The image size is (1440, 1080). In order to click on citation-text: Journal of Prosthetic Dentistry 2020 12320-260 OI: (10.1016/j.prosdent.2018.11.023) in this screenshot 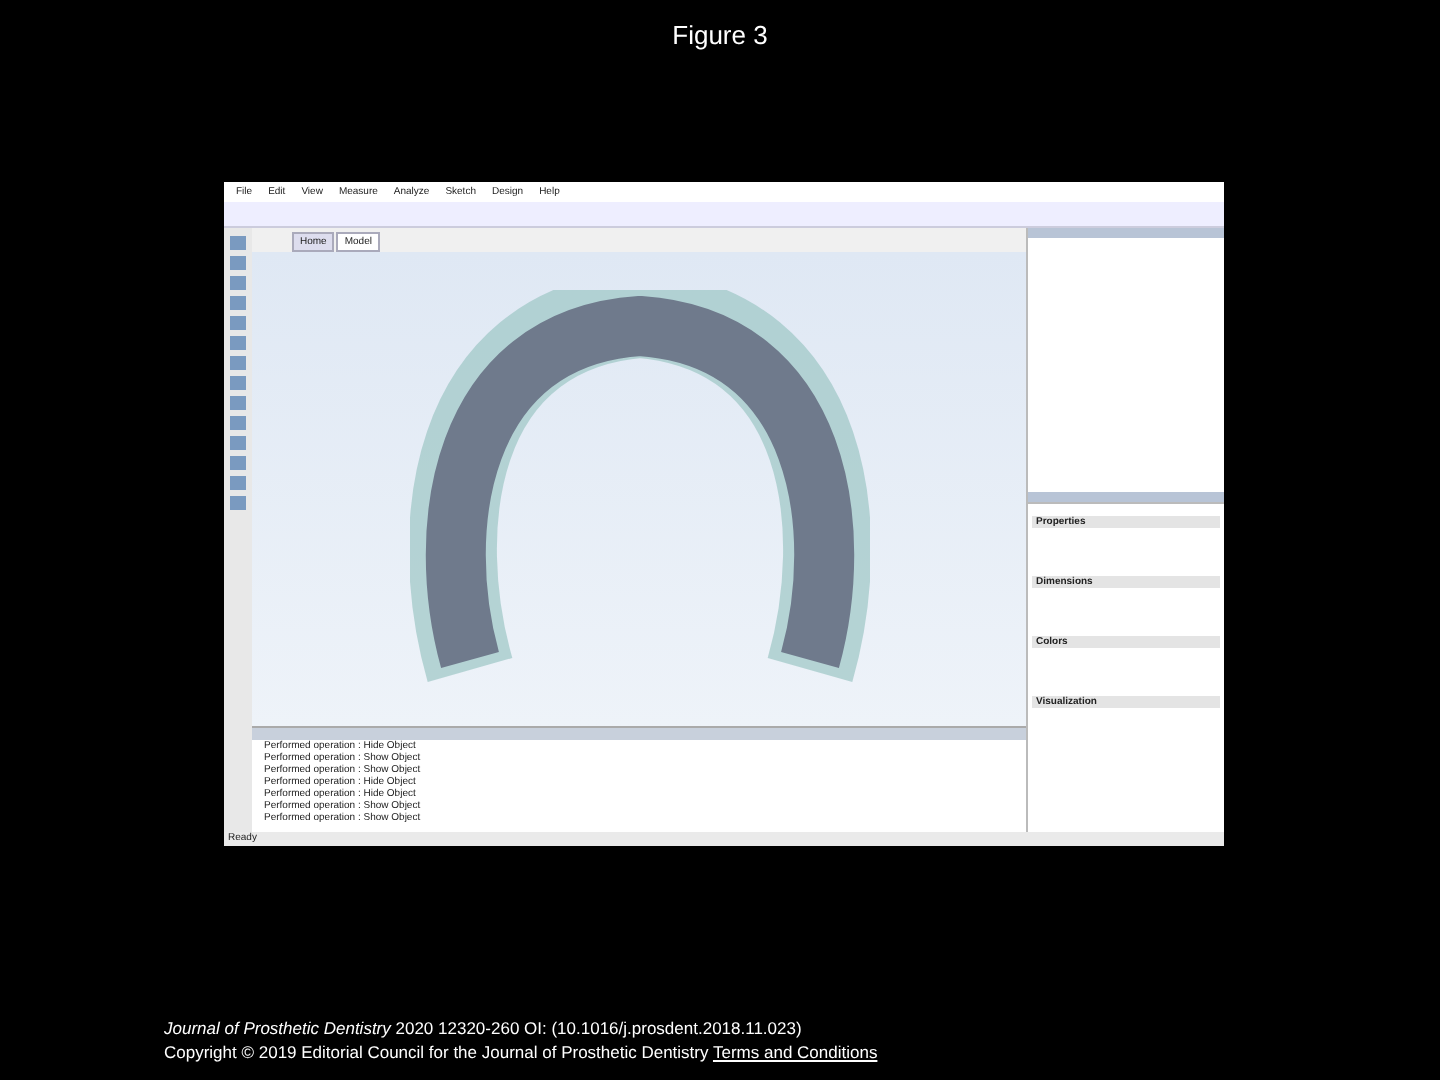, I will do `click(484, 1028)`.